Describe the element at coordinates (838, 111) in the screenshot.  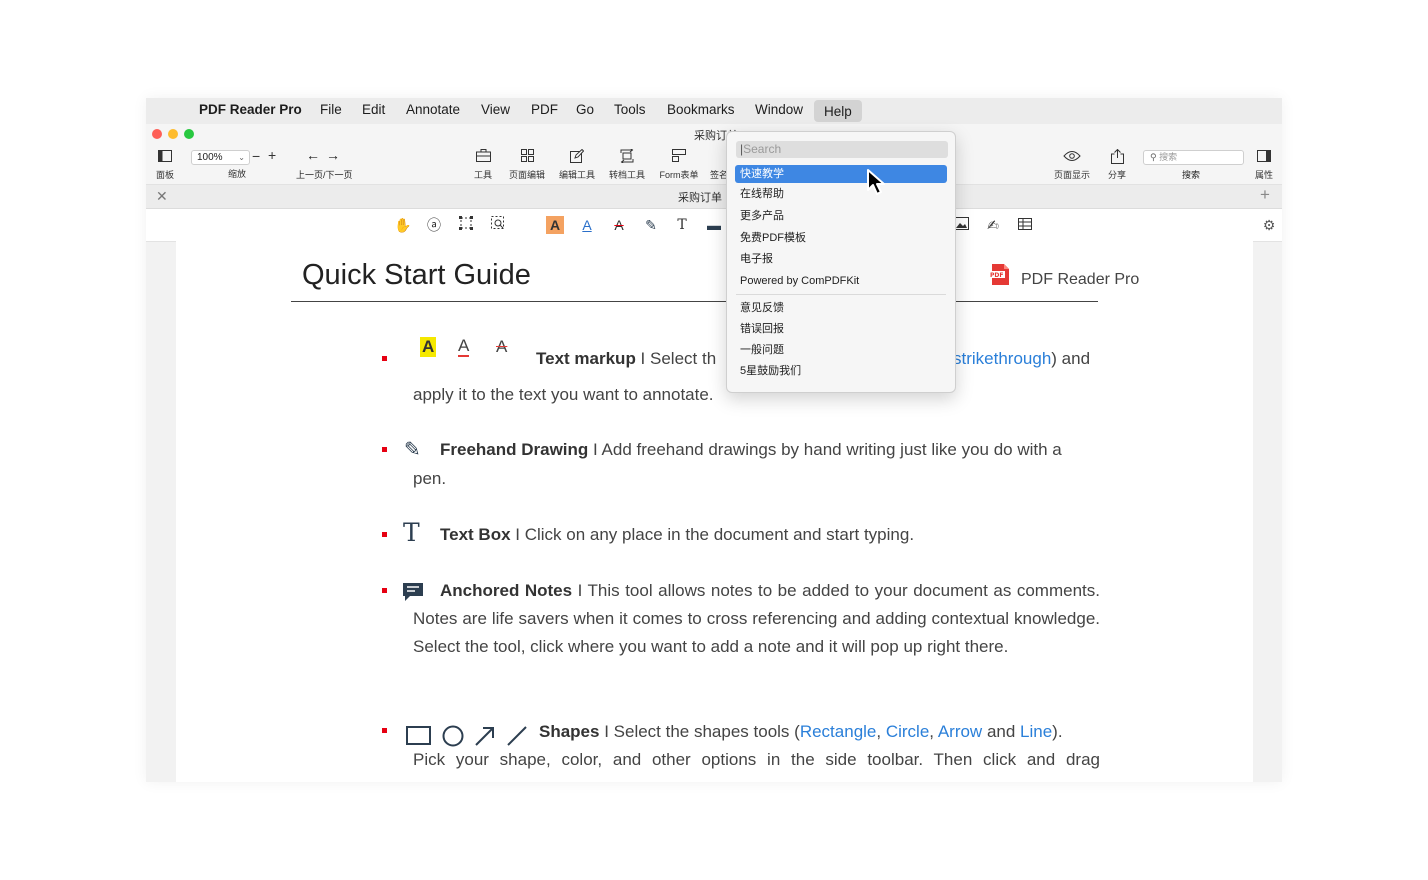
I see `menu-help: Help` at that location.